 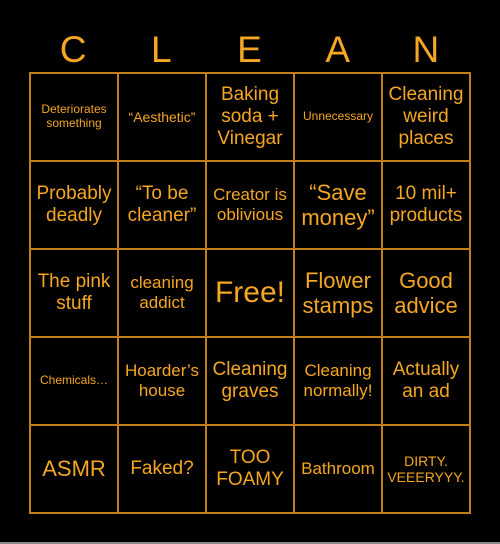 I want to click on bingo-cell: Unnecessary, so click(x=339, y=118).